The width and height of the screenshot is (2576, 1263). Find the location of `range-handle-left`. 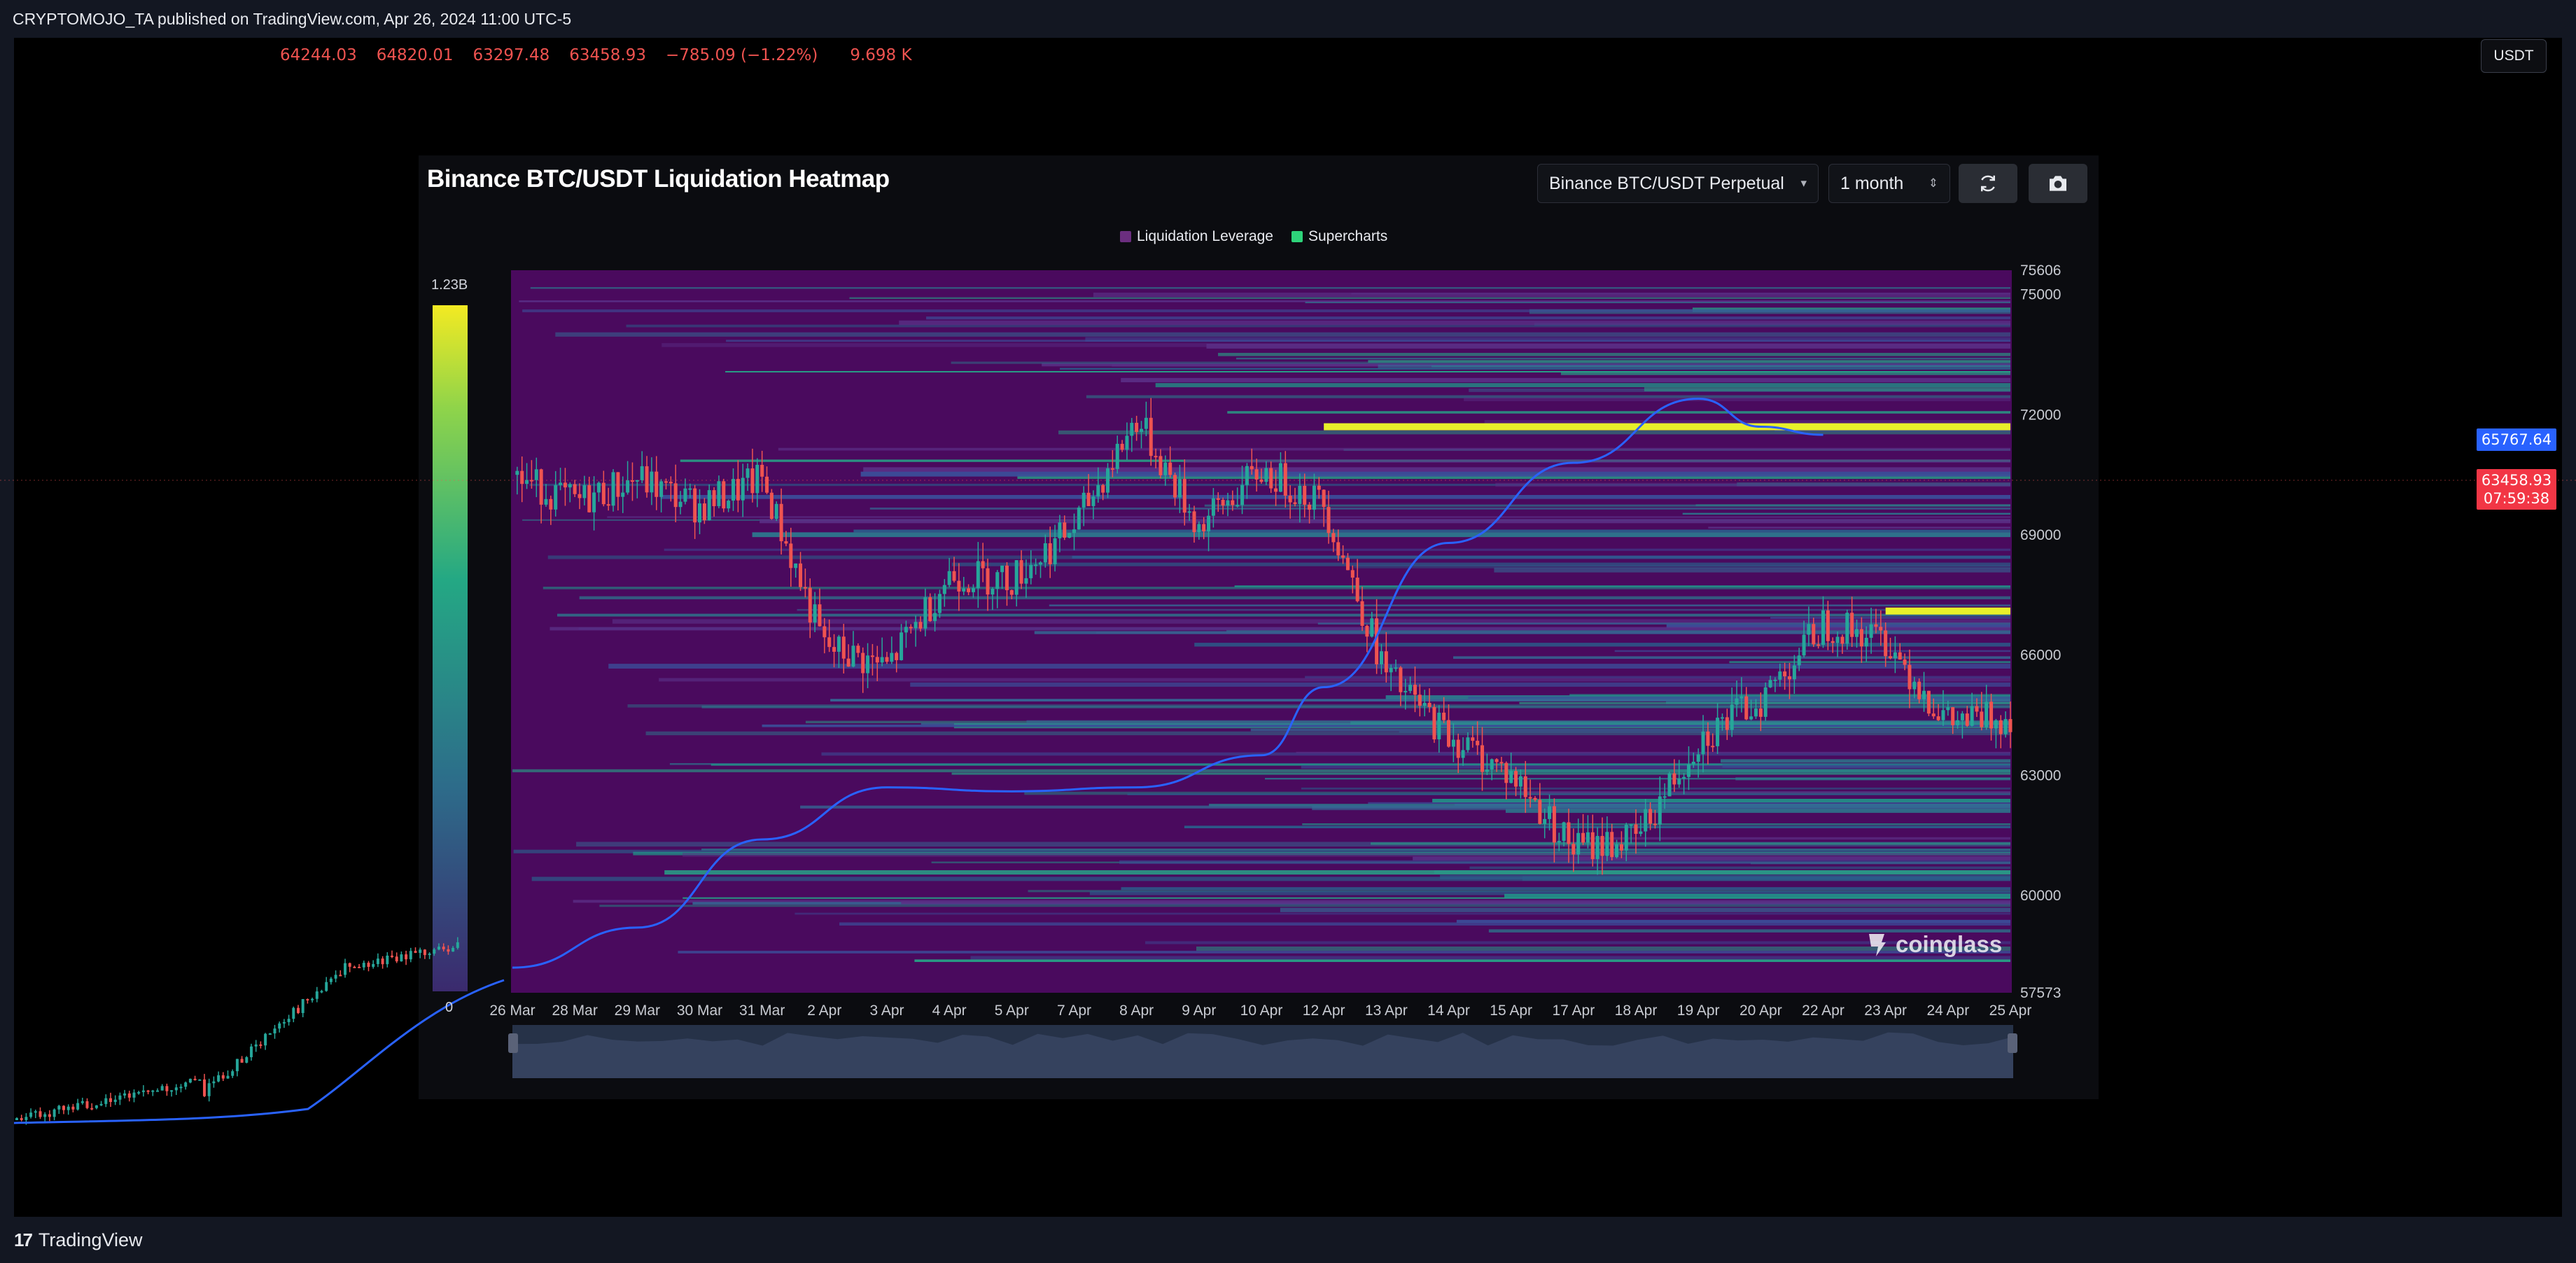

range-handle-left is located at coordinates (513, 1043).